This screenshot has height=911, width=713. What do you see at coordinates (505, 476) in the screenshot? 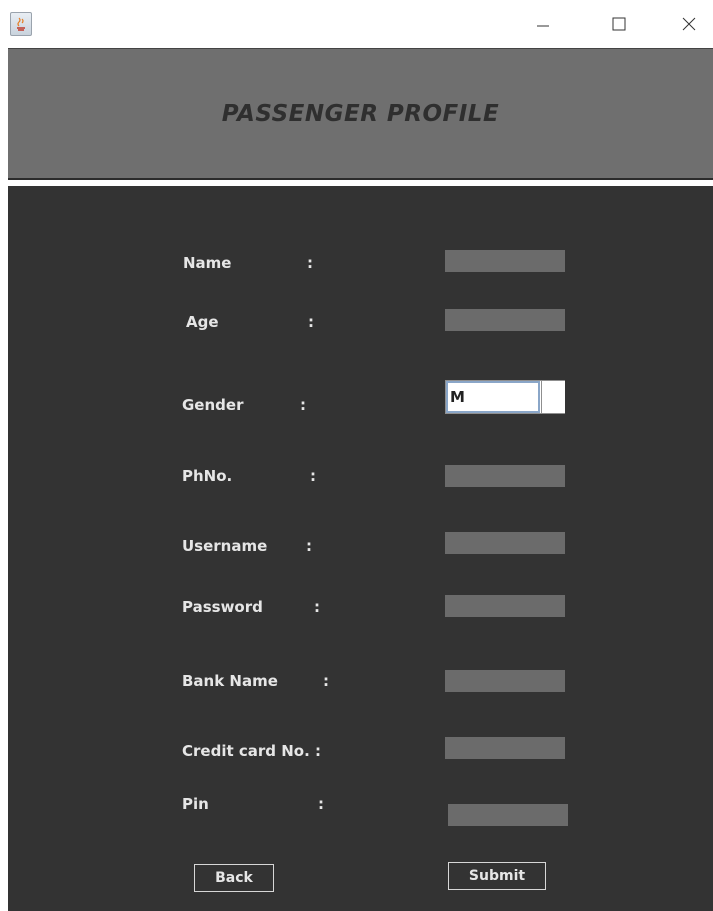
I see `phone-field` at bounding box center [505, 476].